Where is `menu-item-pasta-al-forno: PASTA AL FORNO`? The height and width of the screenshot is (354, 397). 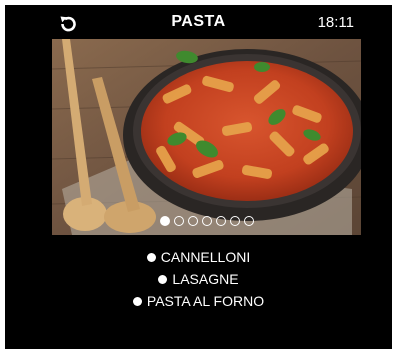 menu-item-pasta-al-forno: PASTA AL FORNO is located at coordinates (198, 301).